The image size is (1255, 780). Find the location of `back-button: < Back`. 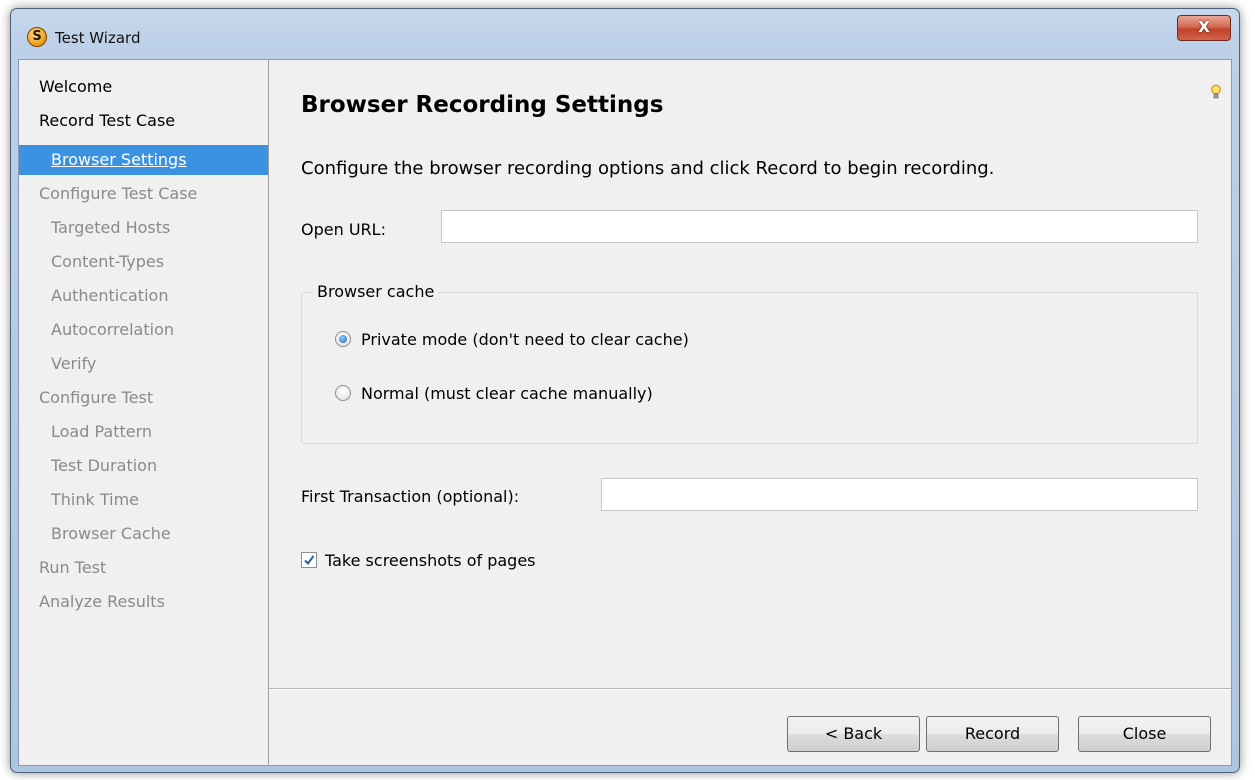

back-button: < Back is located at coordinates (853, 734).